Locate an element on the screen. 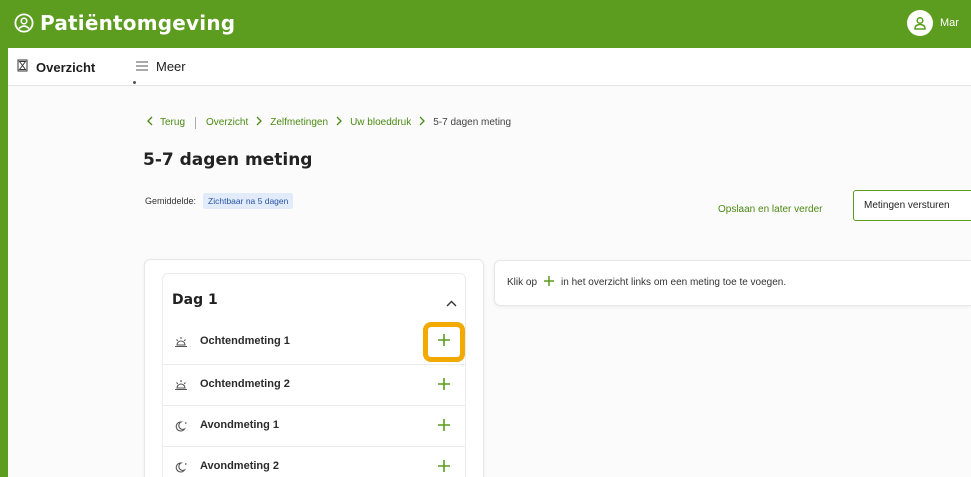 The width and height of the screenshot is (971, 477). window-edge is located at coordinates (4, 238).